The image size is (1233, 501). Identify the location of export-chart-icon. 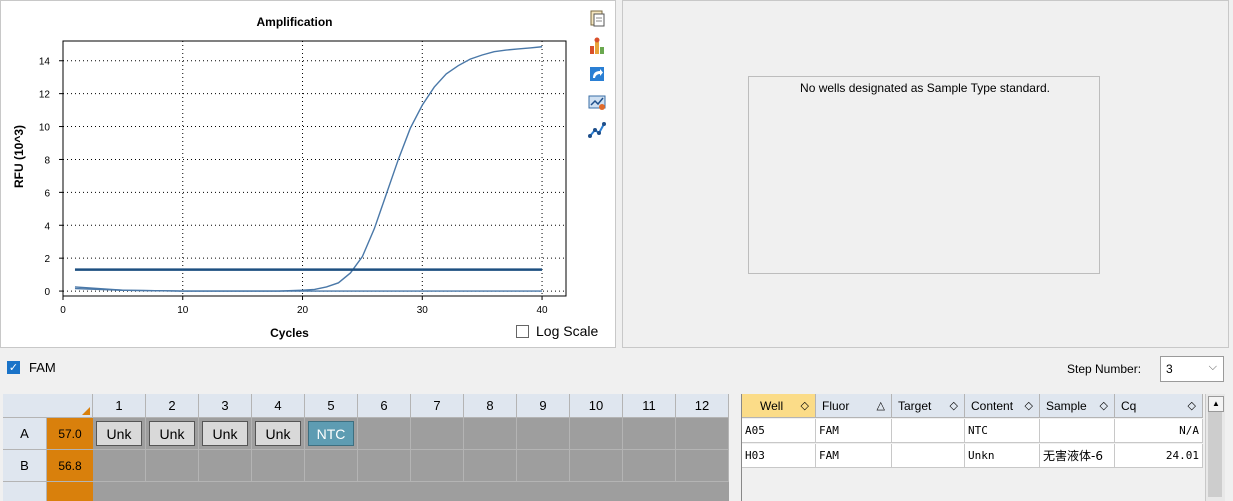
(597, 46).